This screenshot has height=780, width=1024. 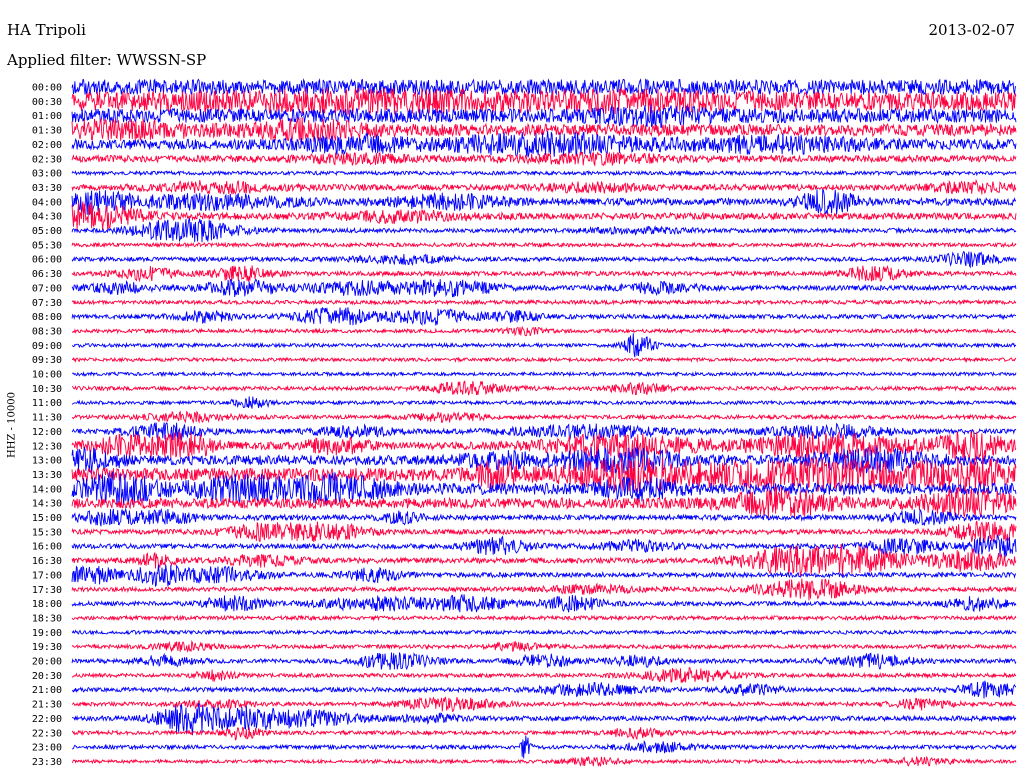 What do you see at coordinates (47, 245) in the screenshot?
I see `time-tick-label: 05:30` at bounding box center [47, 245].